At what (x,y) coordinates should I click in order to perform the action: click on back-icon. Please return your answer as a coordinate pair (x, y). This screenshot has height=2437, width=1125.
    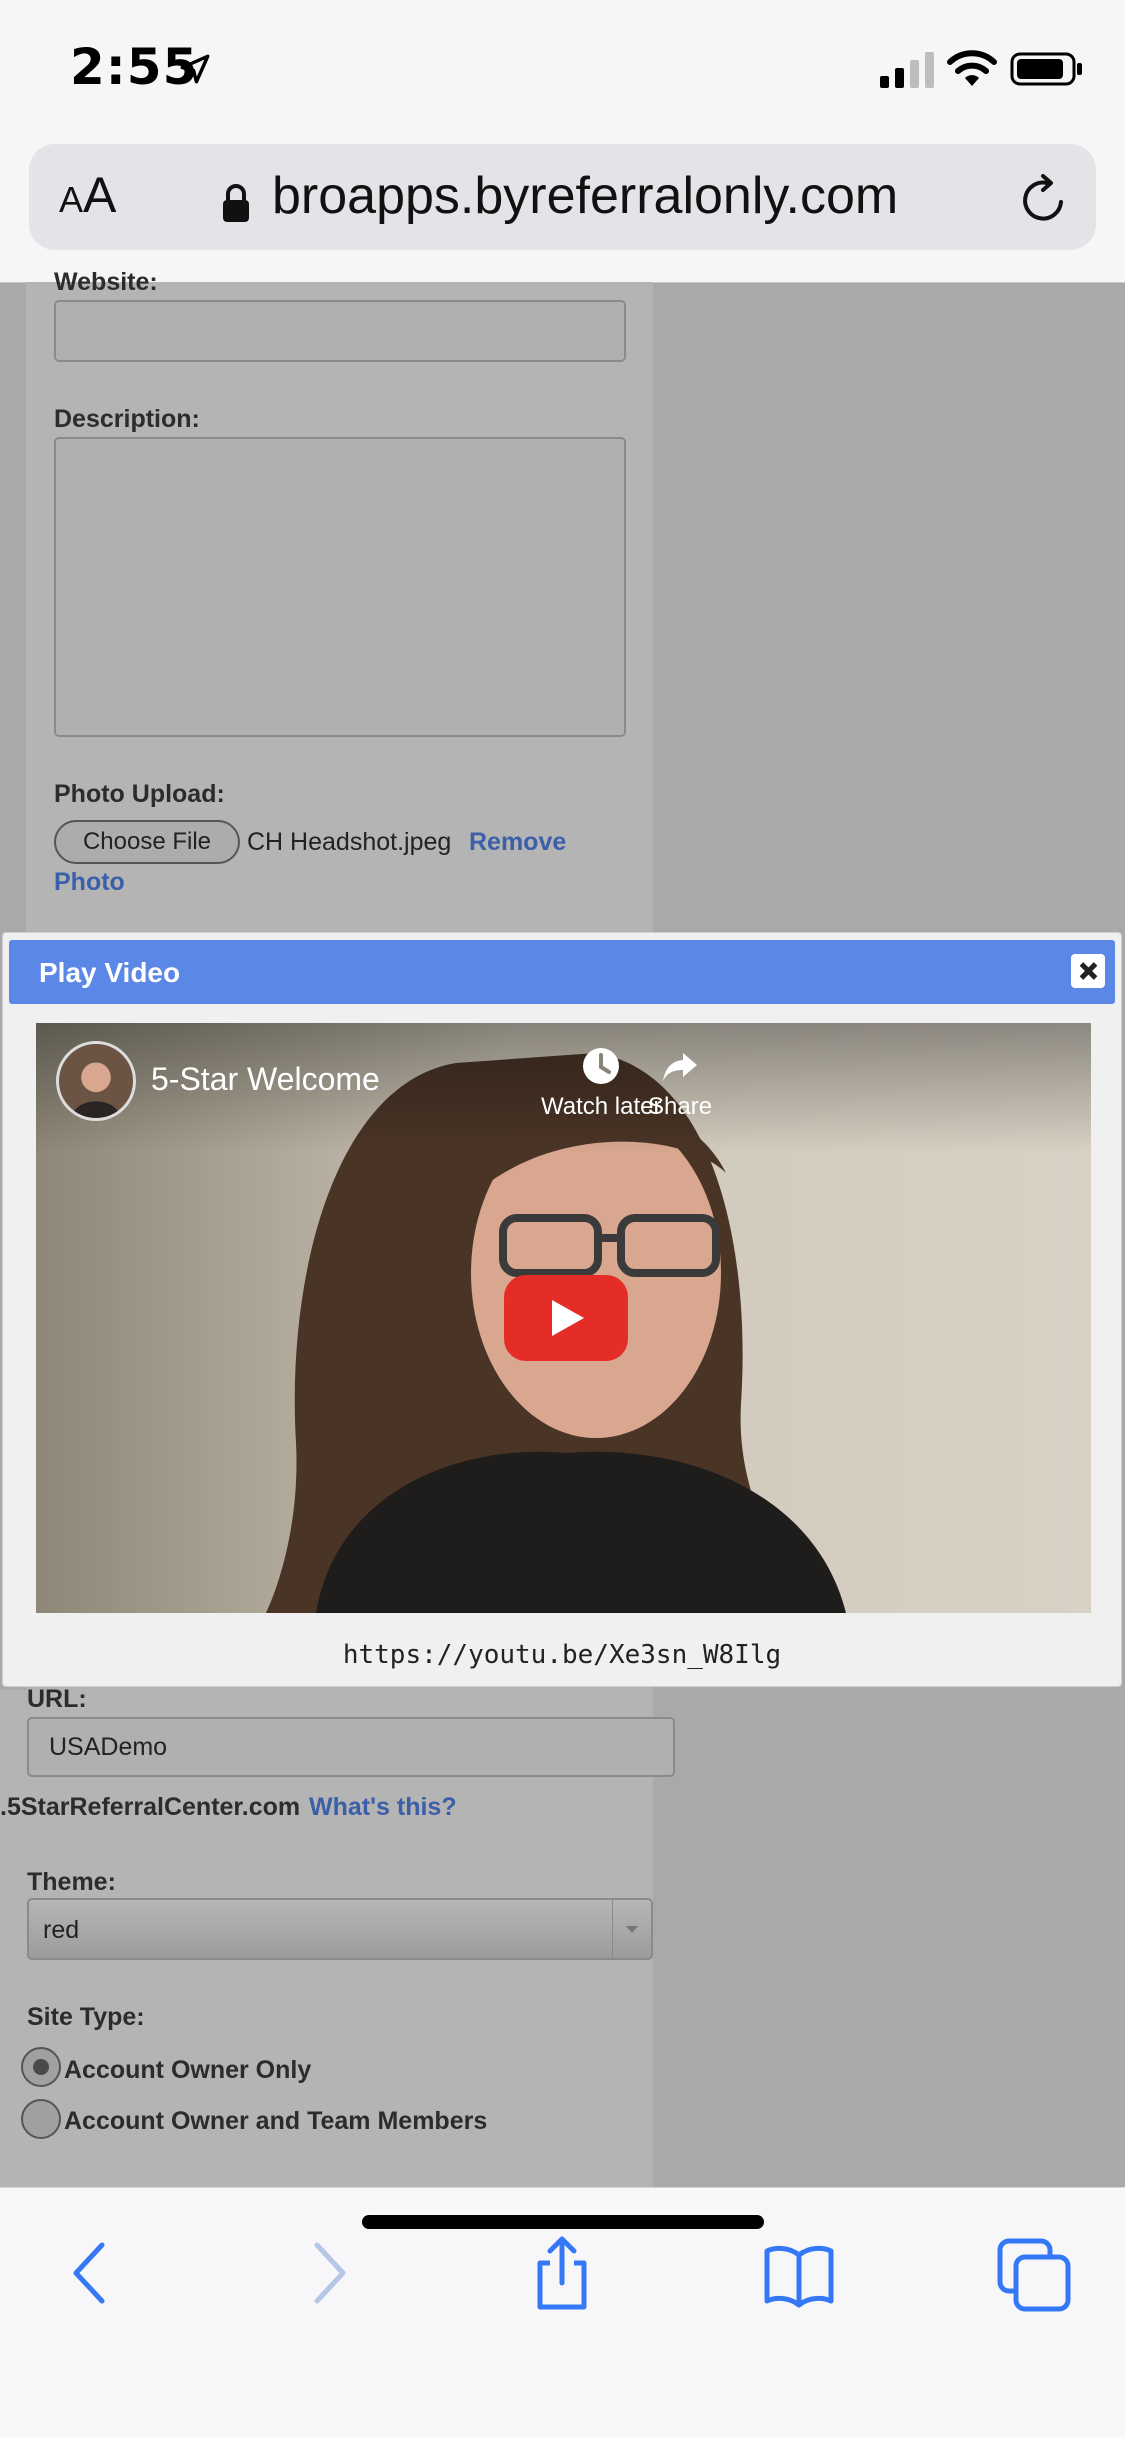
    Looking at the image, I should click on (92, 2273).